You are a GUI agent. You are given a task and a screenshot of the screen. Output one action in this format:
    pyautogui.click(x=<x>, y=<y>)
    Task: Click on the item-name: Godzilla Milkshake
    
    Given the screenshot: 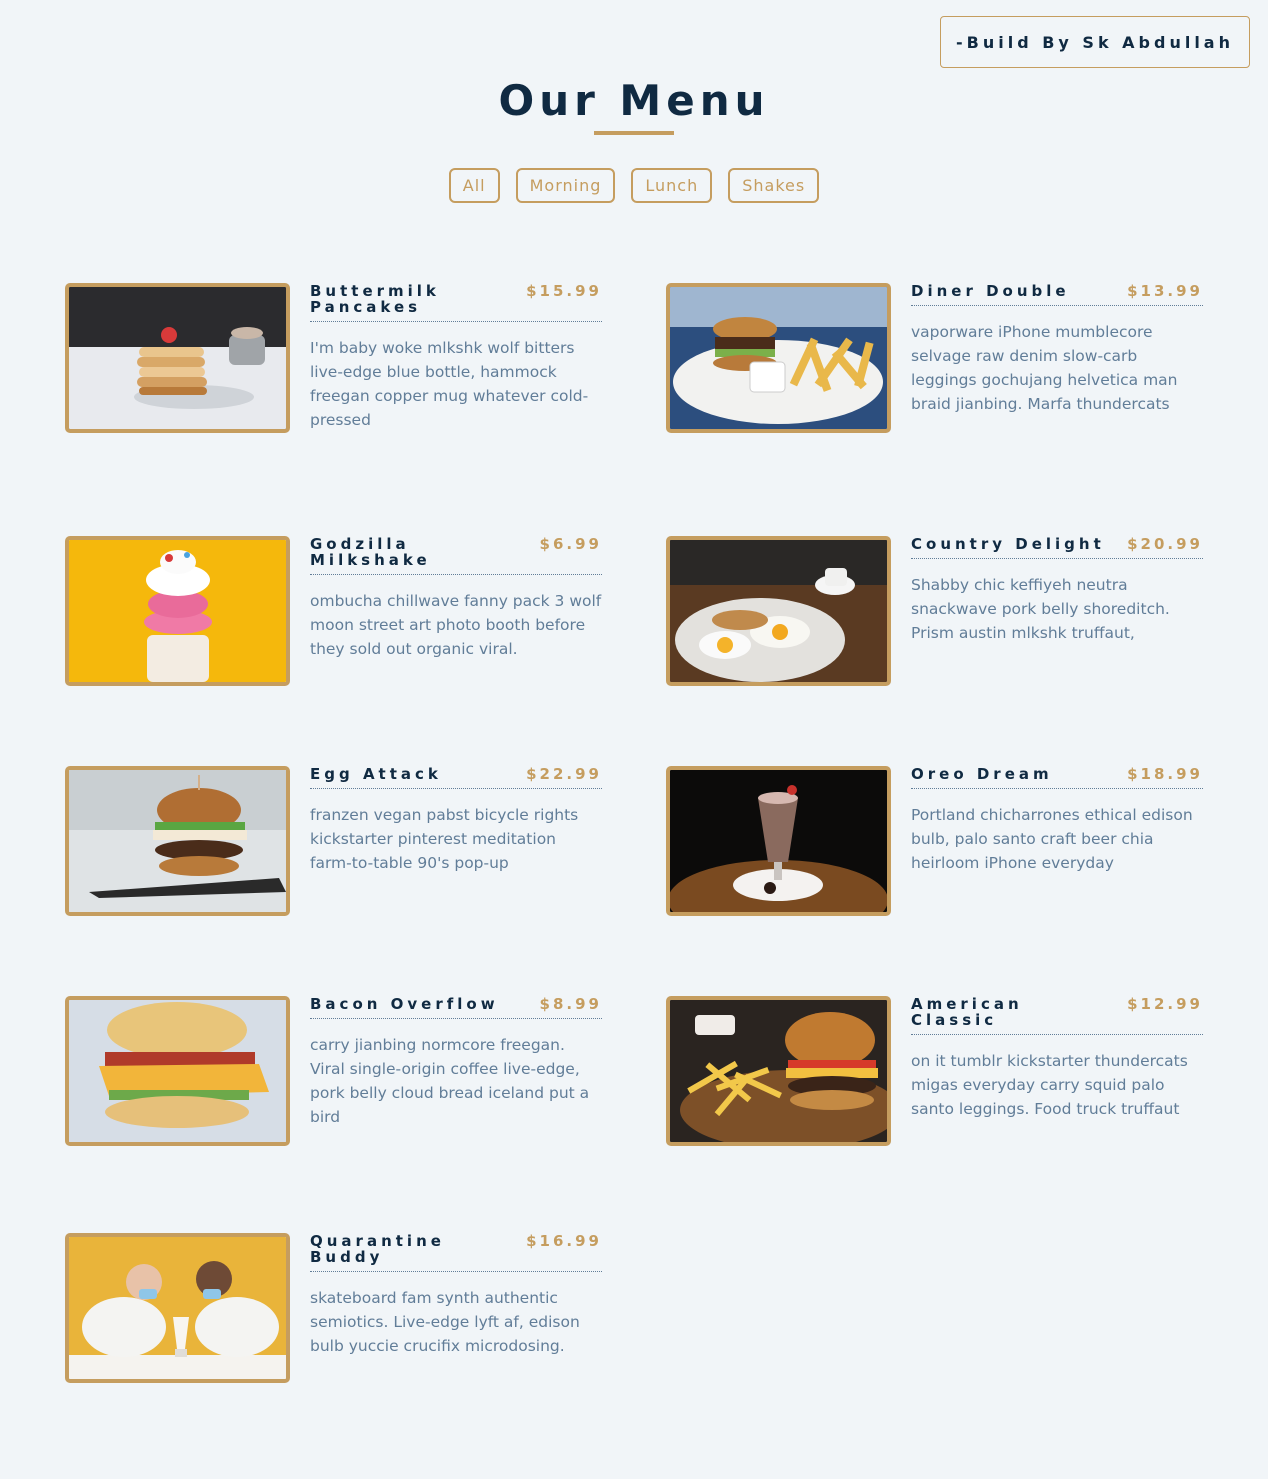 What is the action you would take?
    pyautogui.click(x=370, y=552)
    